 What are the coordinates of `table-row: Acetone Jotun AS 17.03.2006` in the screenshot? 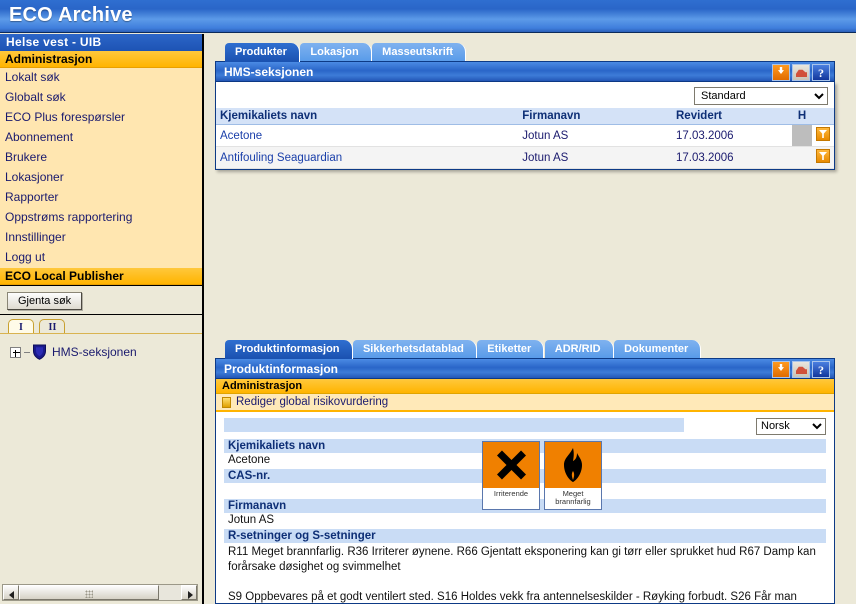 It's located at (525, 135).